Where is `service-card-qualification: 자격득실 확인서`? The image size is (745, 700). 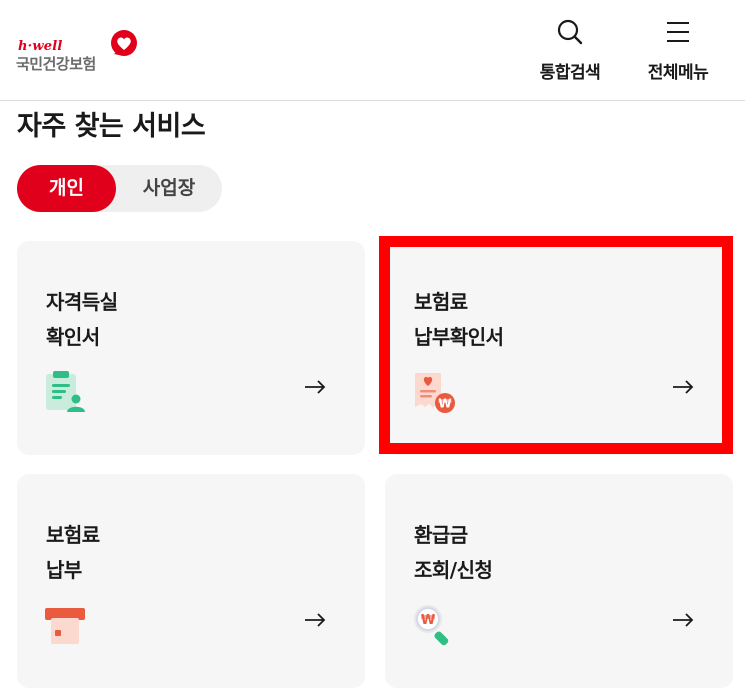 service-card-qualification: 자격득실 확인서 is located at coordinates (191, 348).